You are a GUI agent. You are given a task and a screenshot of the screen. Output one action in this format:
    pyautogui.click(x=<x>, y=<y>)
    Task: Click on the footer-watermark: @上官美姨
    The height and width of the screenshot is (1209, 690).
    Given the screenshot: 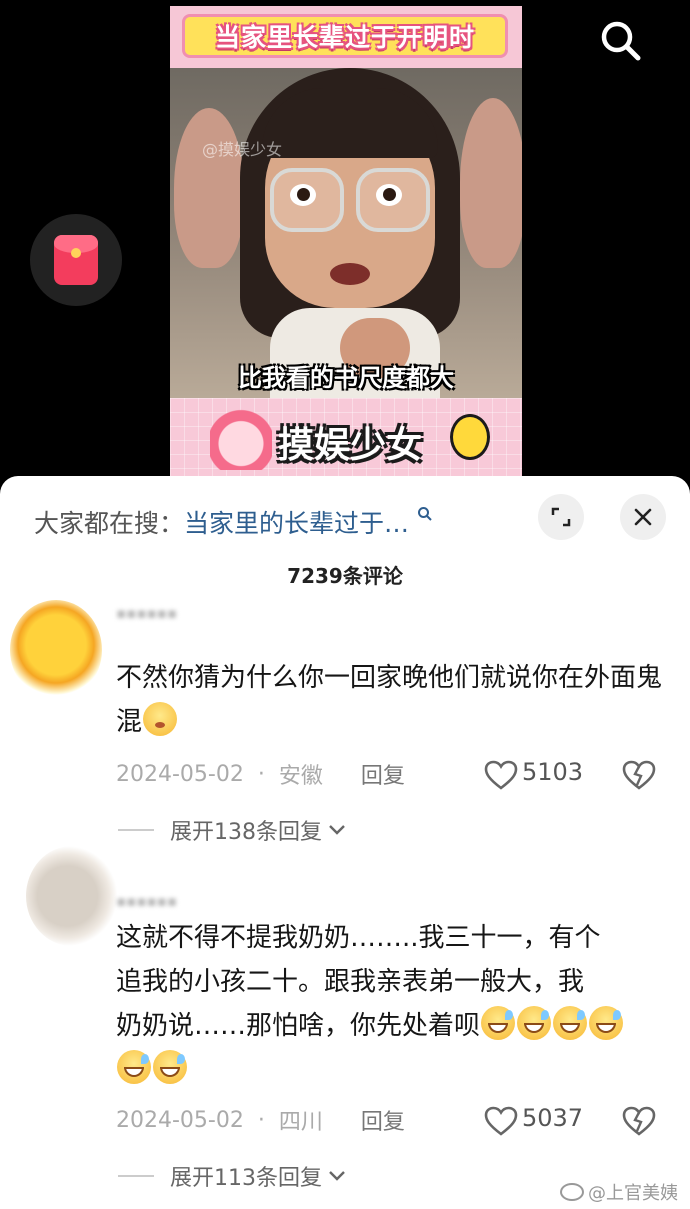 What is the action you would take?
    pyautogui.click(x=619, y=1192)
    